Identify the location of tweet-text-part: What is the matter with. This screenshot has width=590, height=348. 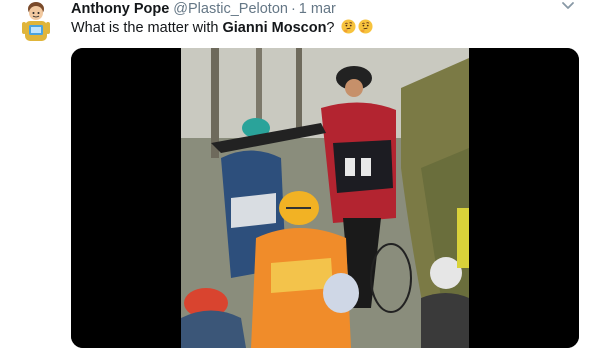
(147, 28).